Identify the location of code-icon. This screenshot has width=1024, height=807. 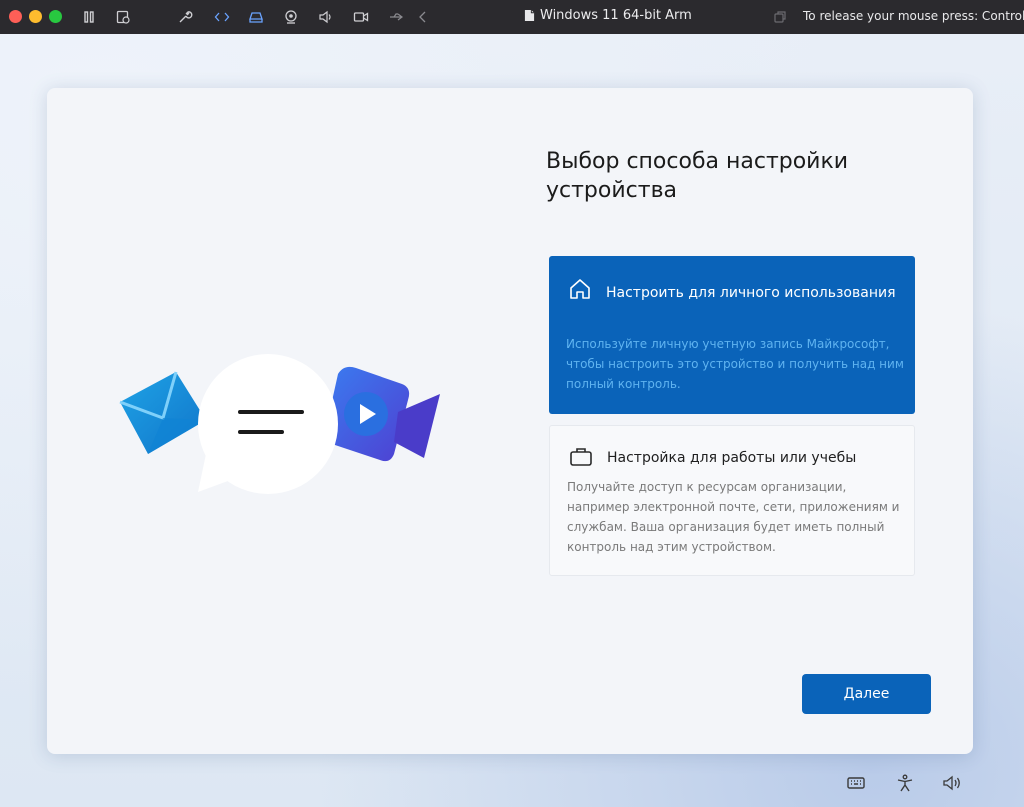
(222, 17).